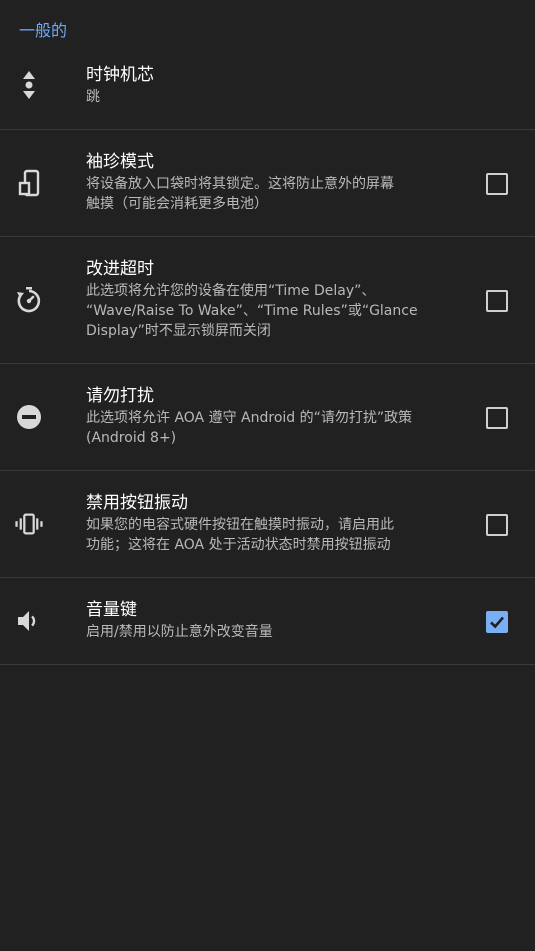 This screenshot has height=951, width=535. I want to click on setting-title: 袖珍模式, so click(120, 162).